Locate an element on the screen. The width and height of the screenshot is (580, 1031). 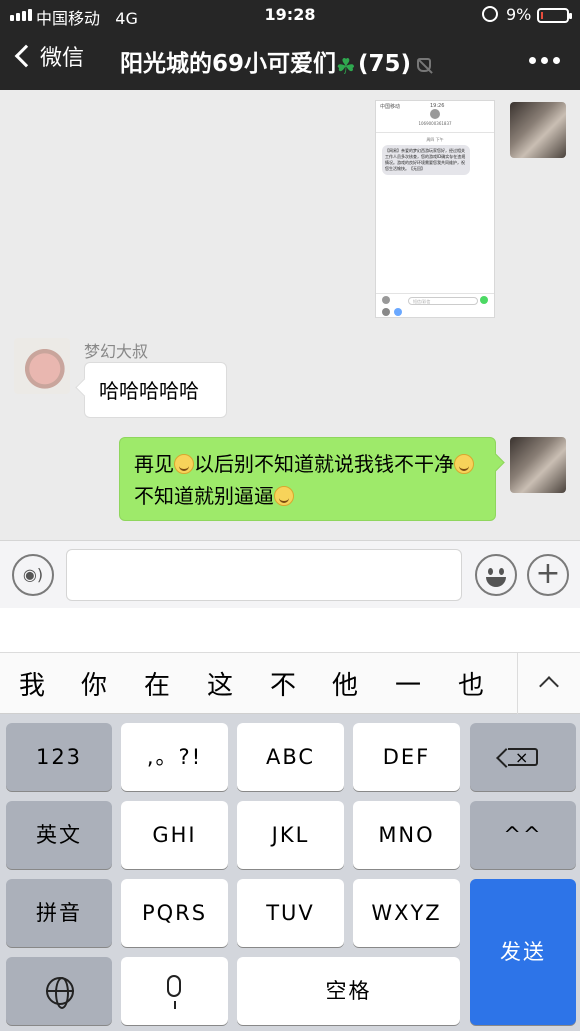
message-text-part3: 不知道就别逼逼 is located at coordinates (204, 496).